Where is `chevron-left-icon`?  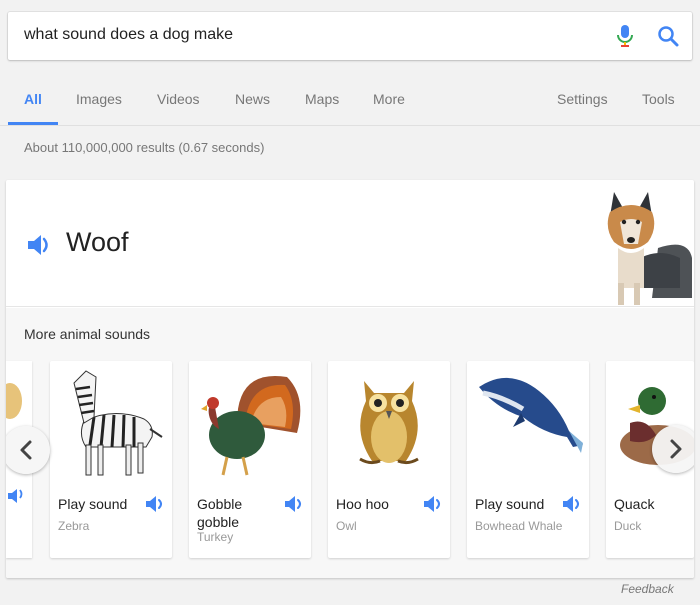
chevron-left-icon is located at coordinates (26, 450).